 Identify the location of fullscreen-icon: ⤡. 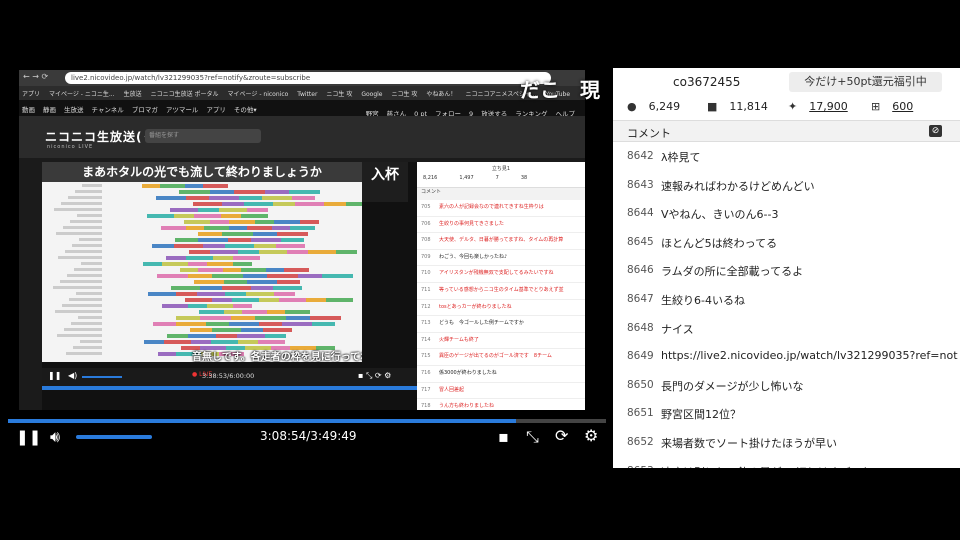
(532, 437).